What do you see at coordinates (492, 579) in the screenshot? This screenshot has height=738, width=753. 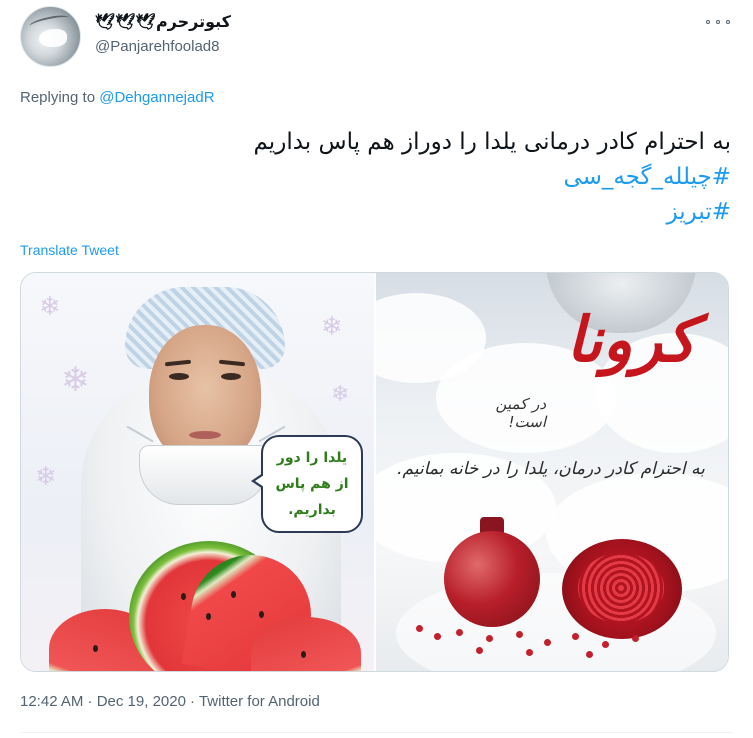 I see `pomegranate-graphic` at bounding box center [492, 579].